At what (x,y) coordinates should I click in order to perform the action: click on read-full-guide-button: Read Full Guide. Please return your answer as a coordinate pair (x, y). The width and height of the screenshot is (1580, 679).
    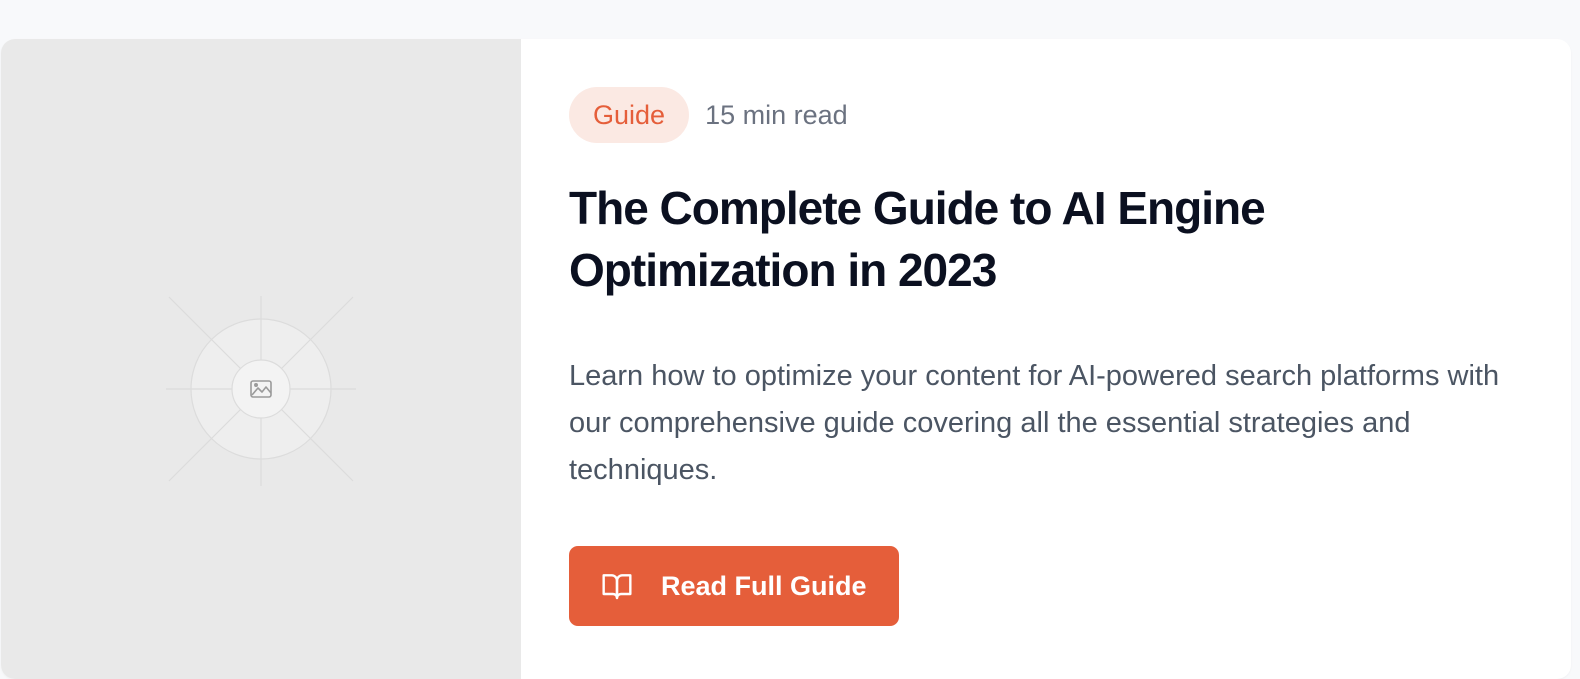
    Looking at the image, I should click on (734, 586).